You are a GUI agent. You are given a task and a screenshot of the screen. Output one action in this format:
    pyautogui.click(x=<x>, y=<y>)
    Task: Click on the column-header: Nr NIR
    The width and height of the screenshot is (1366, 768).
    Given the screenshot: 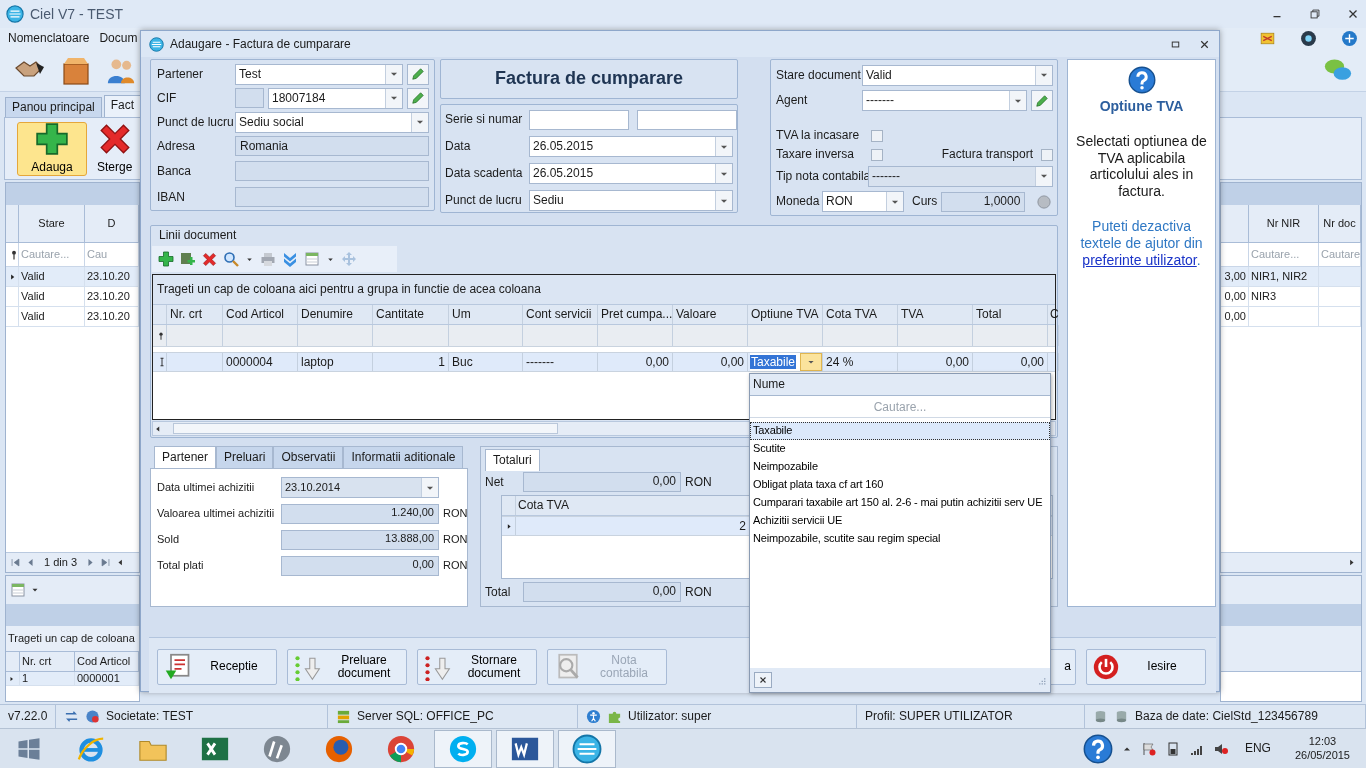 What is the action you would take?
    pyautogui.click(x=1283, y=223)
    